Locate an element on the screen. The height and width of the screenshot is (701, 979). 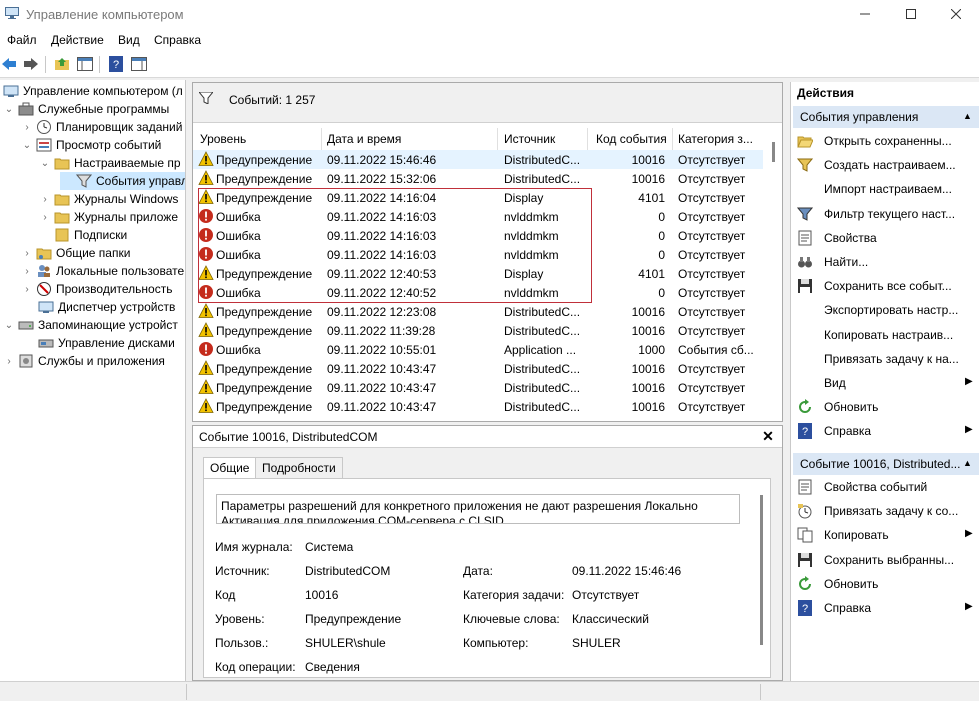
maximize-button is located at coordinates (911, 14).